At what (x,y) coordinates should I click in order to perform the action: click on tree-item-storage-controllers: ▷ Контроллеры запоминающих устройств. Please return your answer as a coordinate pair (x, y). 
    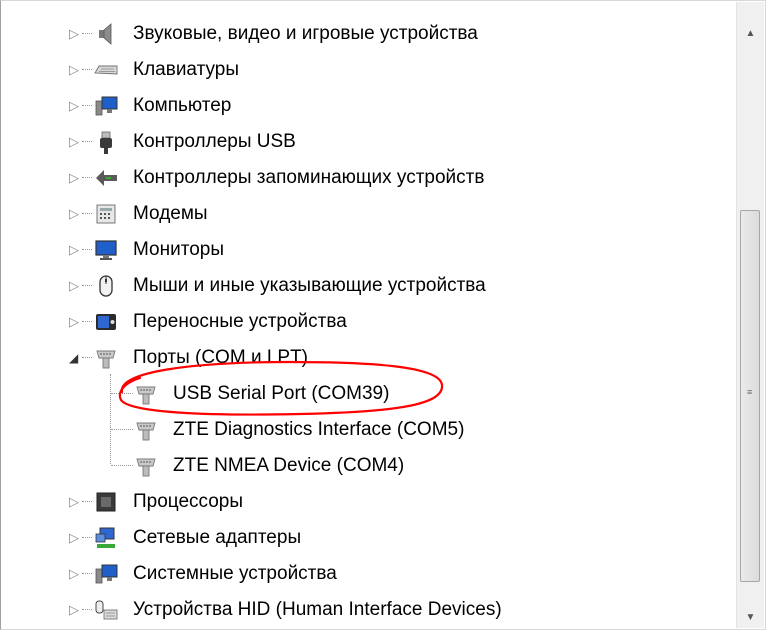
    Looking at the image, I should click on (370, 178).